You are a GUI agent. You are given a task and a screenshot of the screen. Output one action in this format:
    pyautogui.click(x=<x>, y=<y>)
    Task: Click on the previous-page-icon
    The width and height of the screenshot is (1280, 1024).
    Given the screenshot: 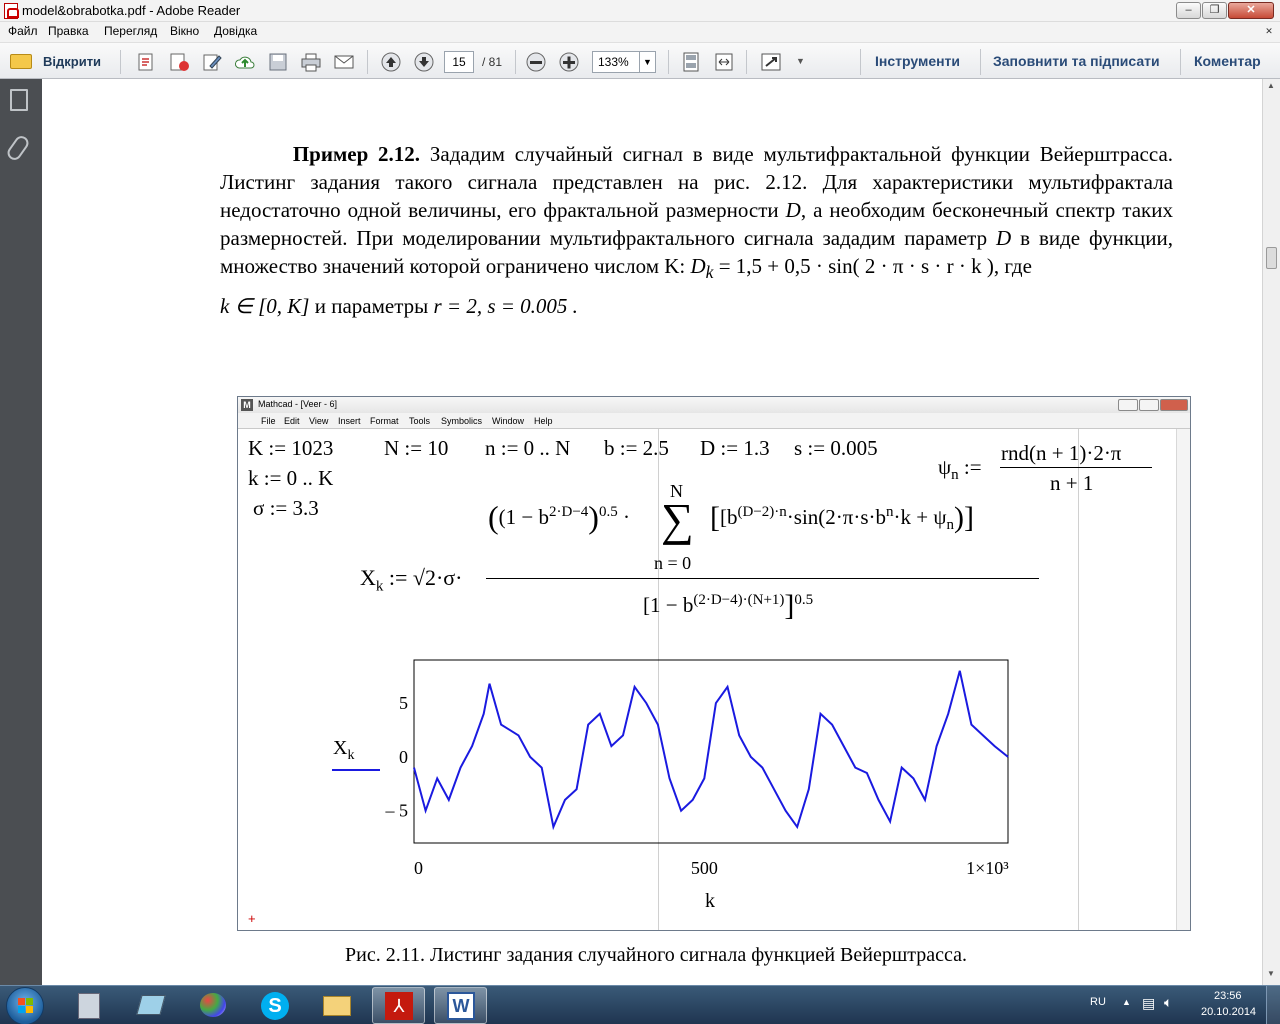 What is the action you would take?
    pyautogui.click(x=391, y=62)
    